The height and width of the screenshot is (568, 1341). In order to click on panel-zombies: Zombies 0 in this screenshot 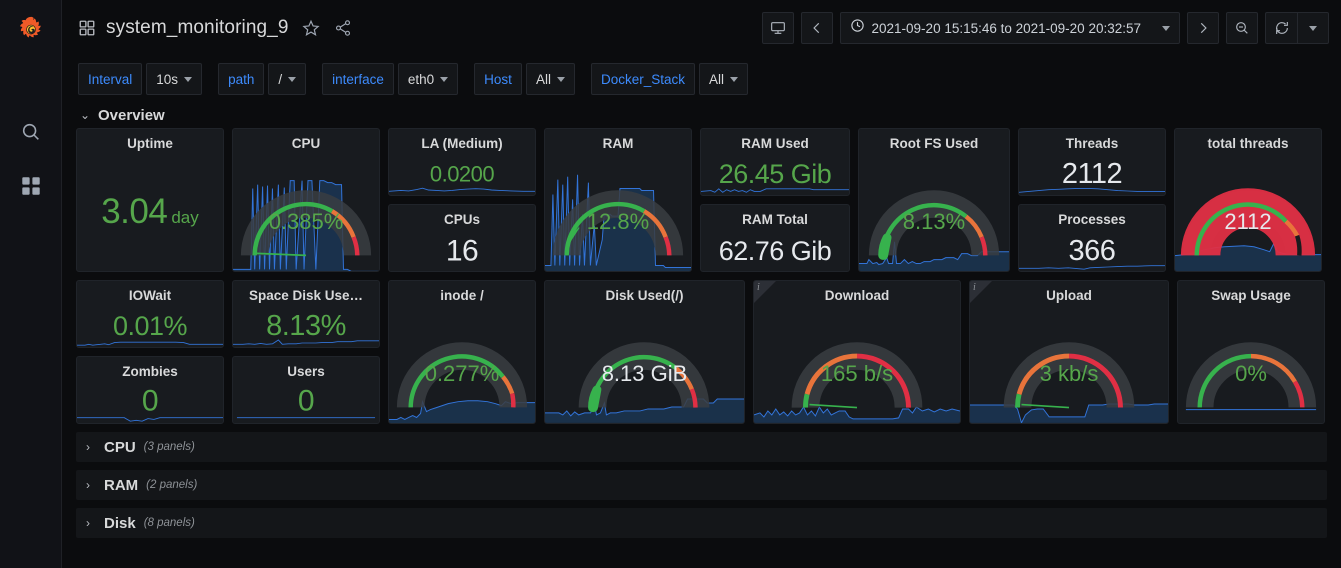, I will do `click(150, 390)`.